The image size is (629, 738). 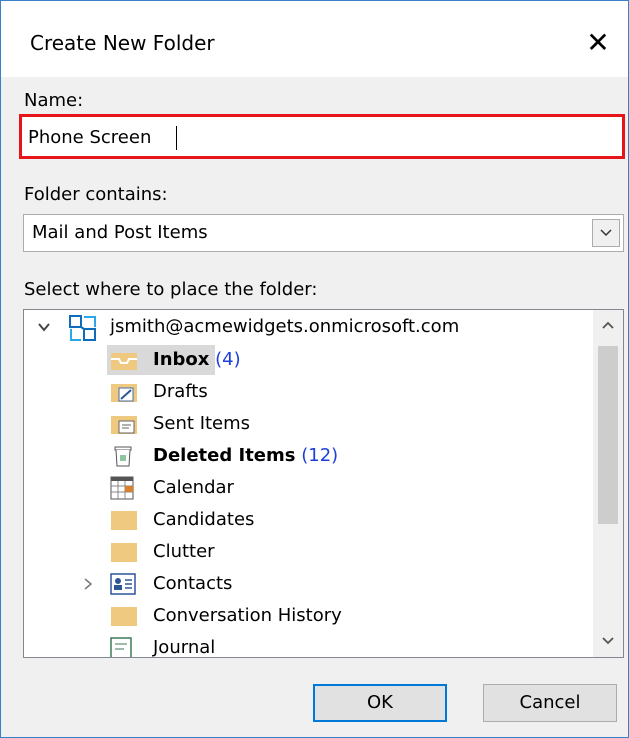 What do you see at coordinates (228, 359) in the screenshot?
I see `inbox-count: (4)` at bounding box center [228, 359].